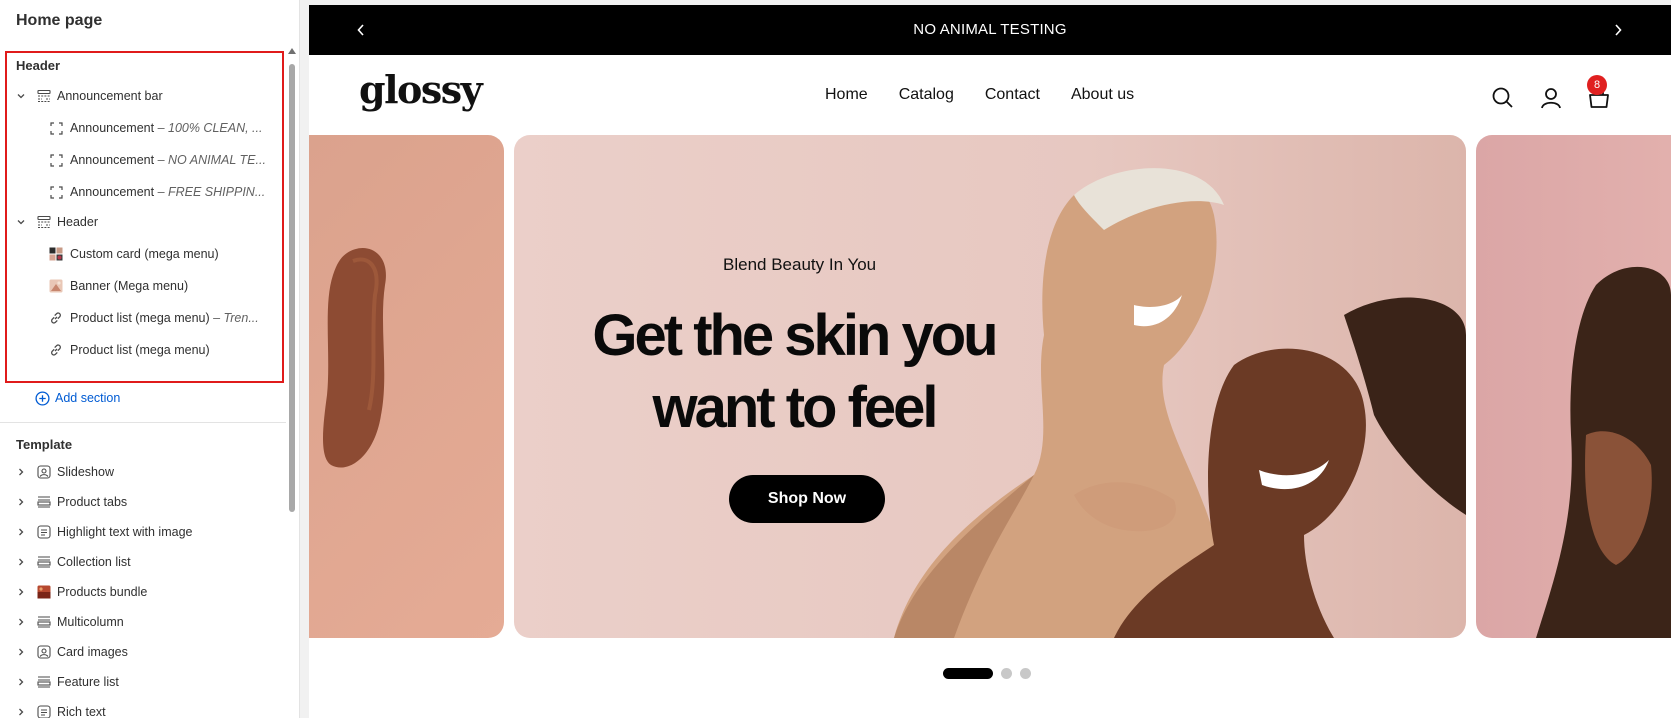 This screenshot has height=718, width=1671. Describe the element at coordinates (102, 592) in the screenshot. I see `section-label: Products bundle` at that location.